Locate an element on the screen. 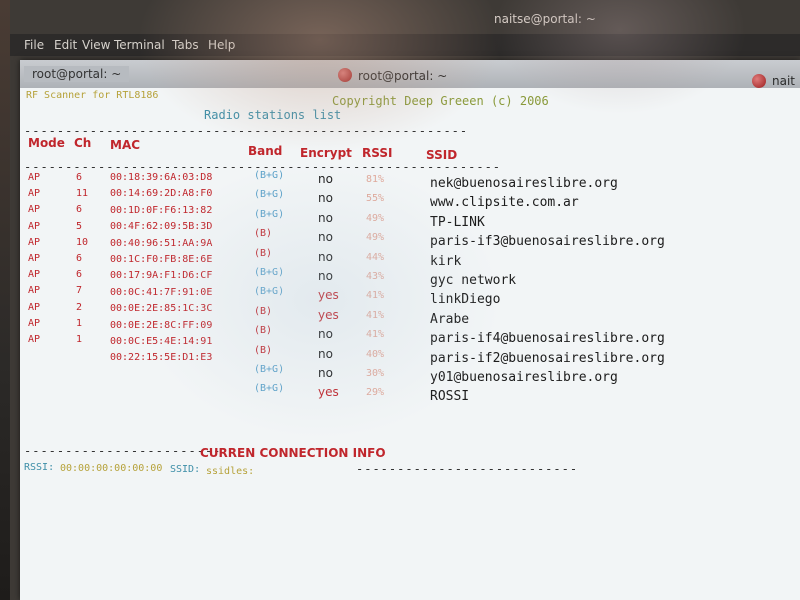 The height and width of the screenshot is (600, 800). background-window-title: naitse@portal: ~ is located at coordinates (545, 19).